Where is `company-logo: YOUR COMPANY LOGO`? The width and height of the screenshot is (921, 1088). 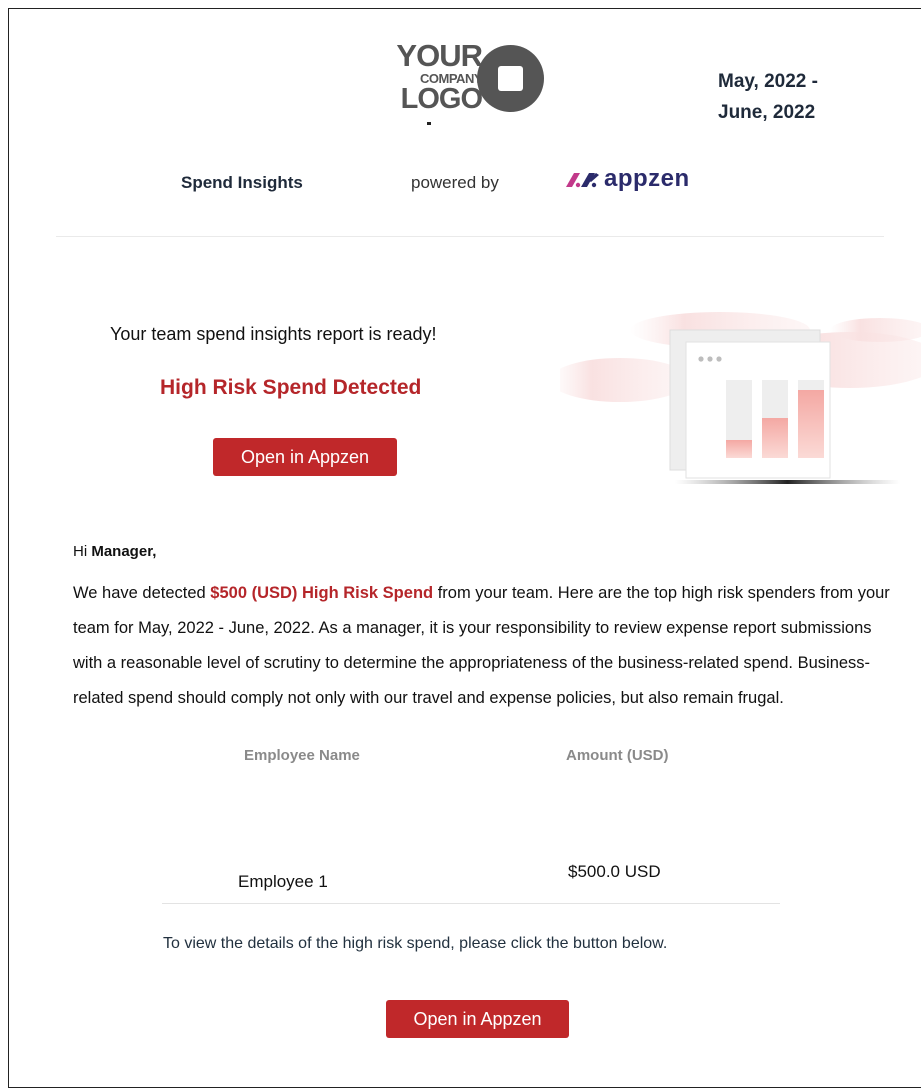
company-logo: YOUR COMPANY LOGO is located at coordinates (464, 85).